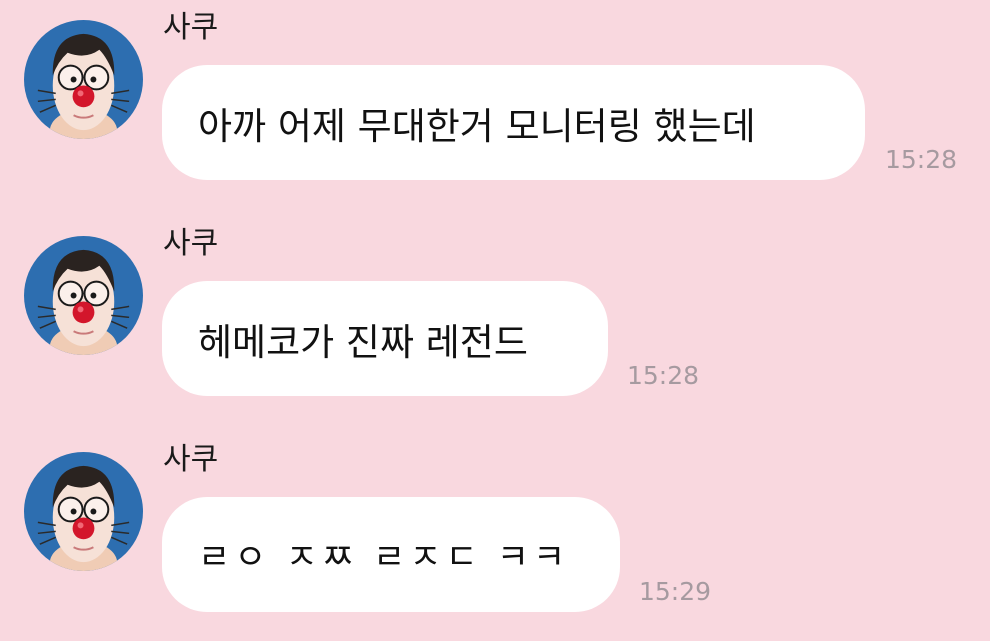 Image resolution: width=990 pixels, height=641 pixels. I want to click on message-bubble: ㄹㅇ ㅈㅉ ㄹㅈㄷ ㅋㅋ, so click(391, 554).